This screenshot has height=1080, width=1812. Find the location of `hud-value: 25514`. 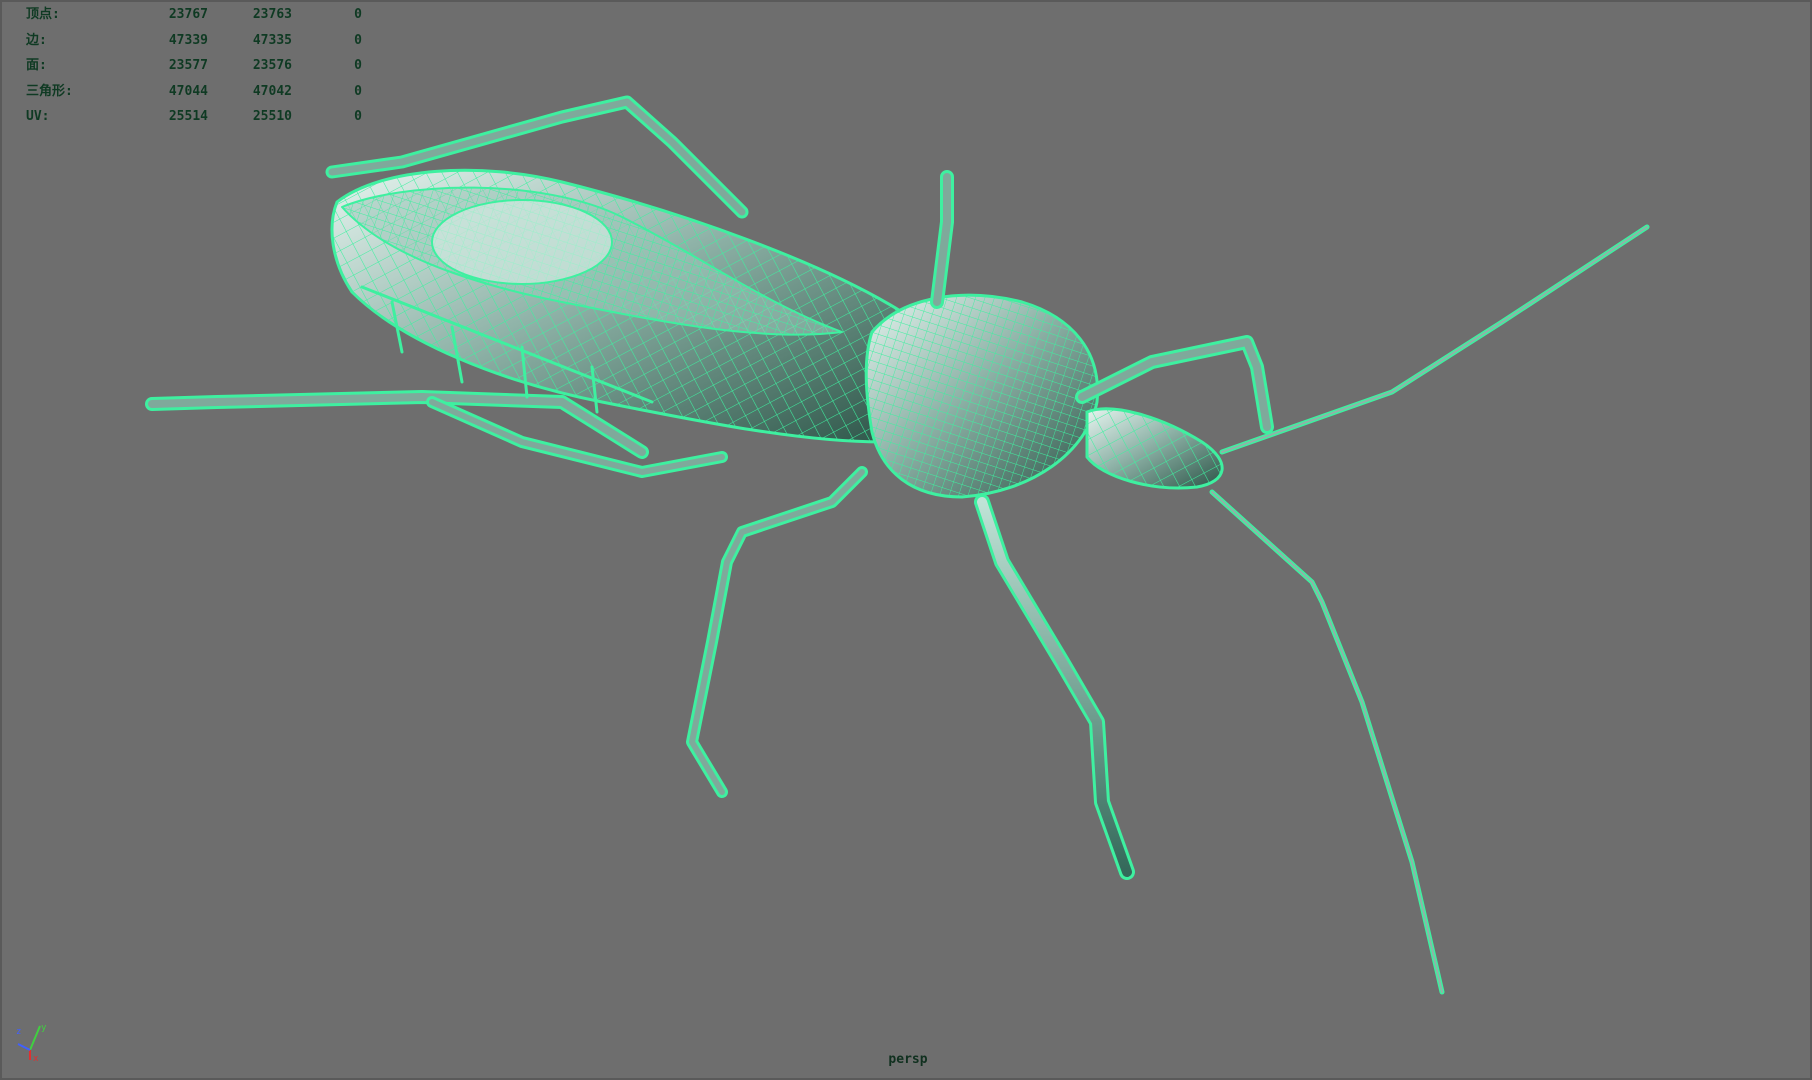

hud-value: 25514 is located at coordinates (188, 116).